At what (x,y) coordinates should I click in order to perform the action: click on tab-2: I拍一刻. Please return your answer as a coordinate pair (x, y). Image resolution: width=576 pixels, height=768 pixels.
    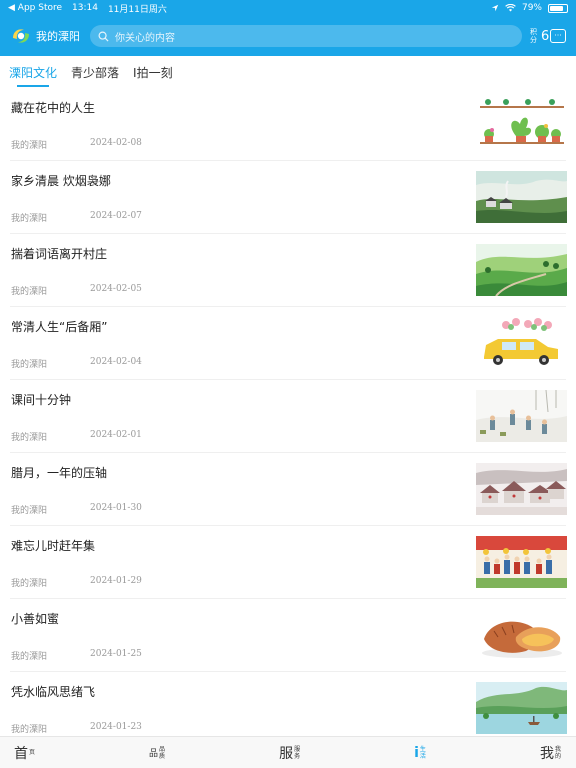
    Looking at the image, I should click on (153, 72).